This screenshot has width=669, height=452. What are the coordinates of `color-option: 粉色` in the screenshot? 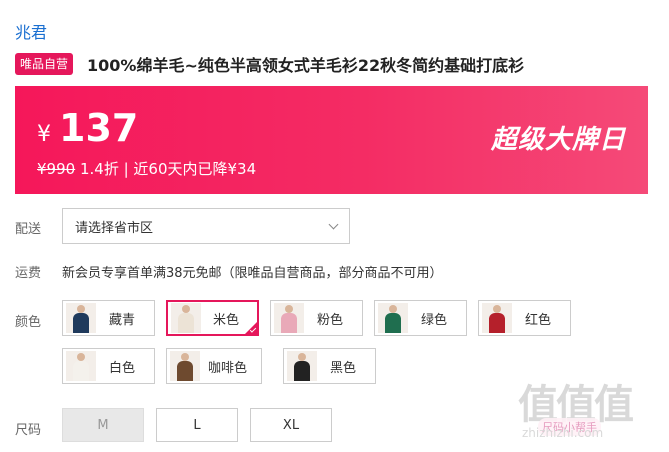 It's located at (316, 318).